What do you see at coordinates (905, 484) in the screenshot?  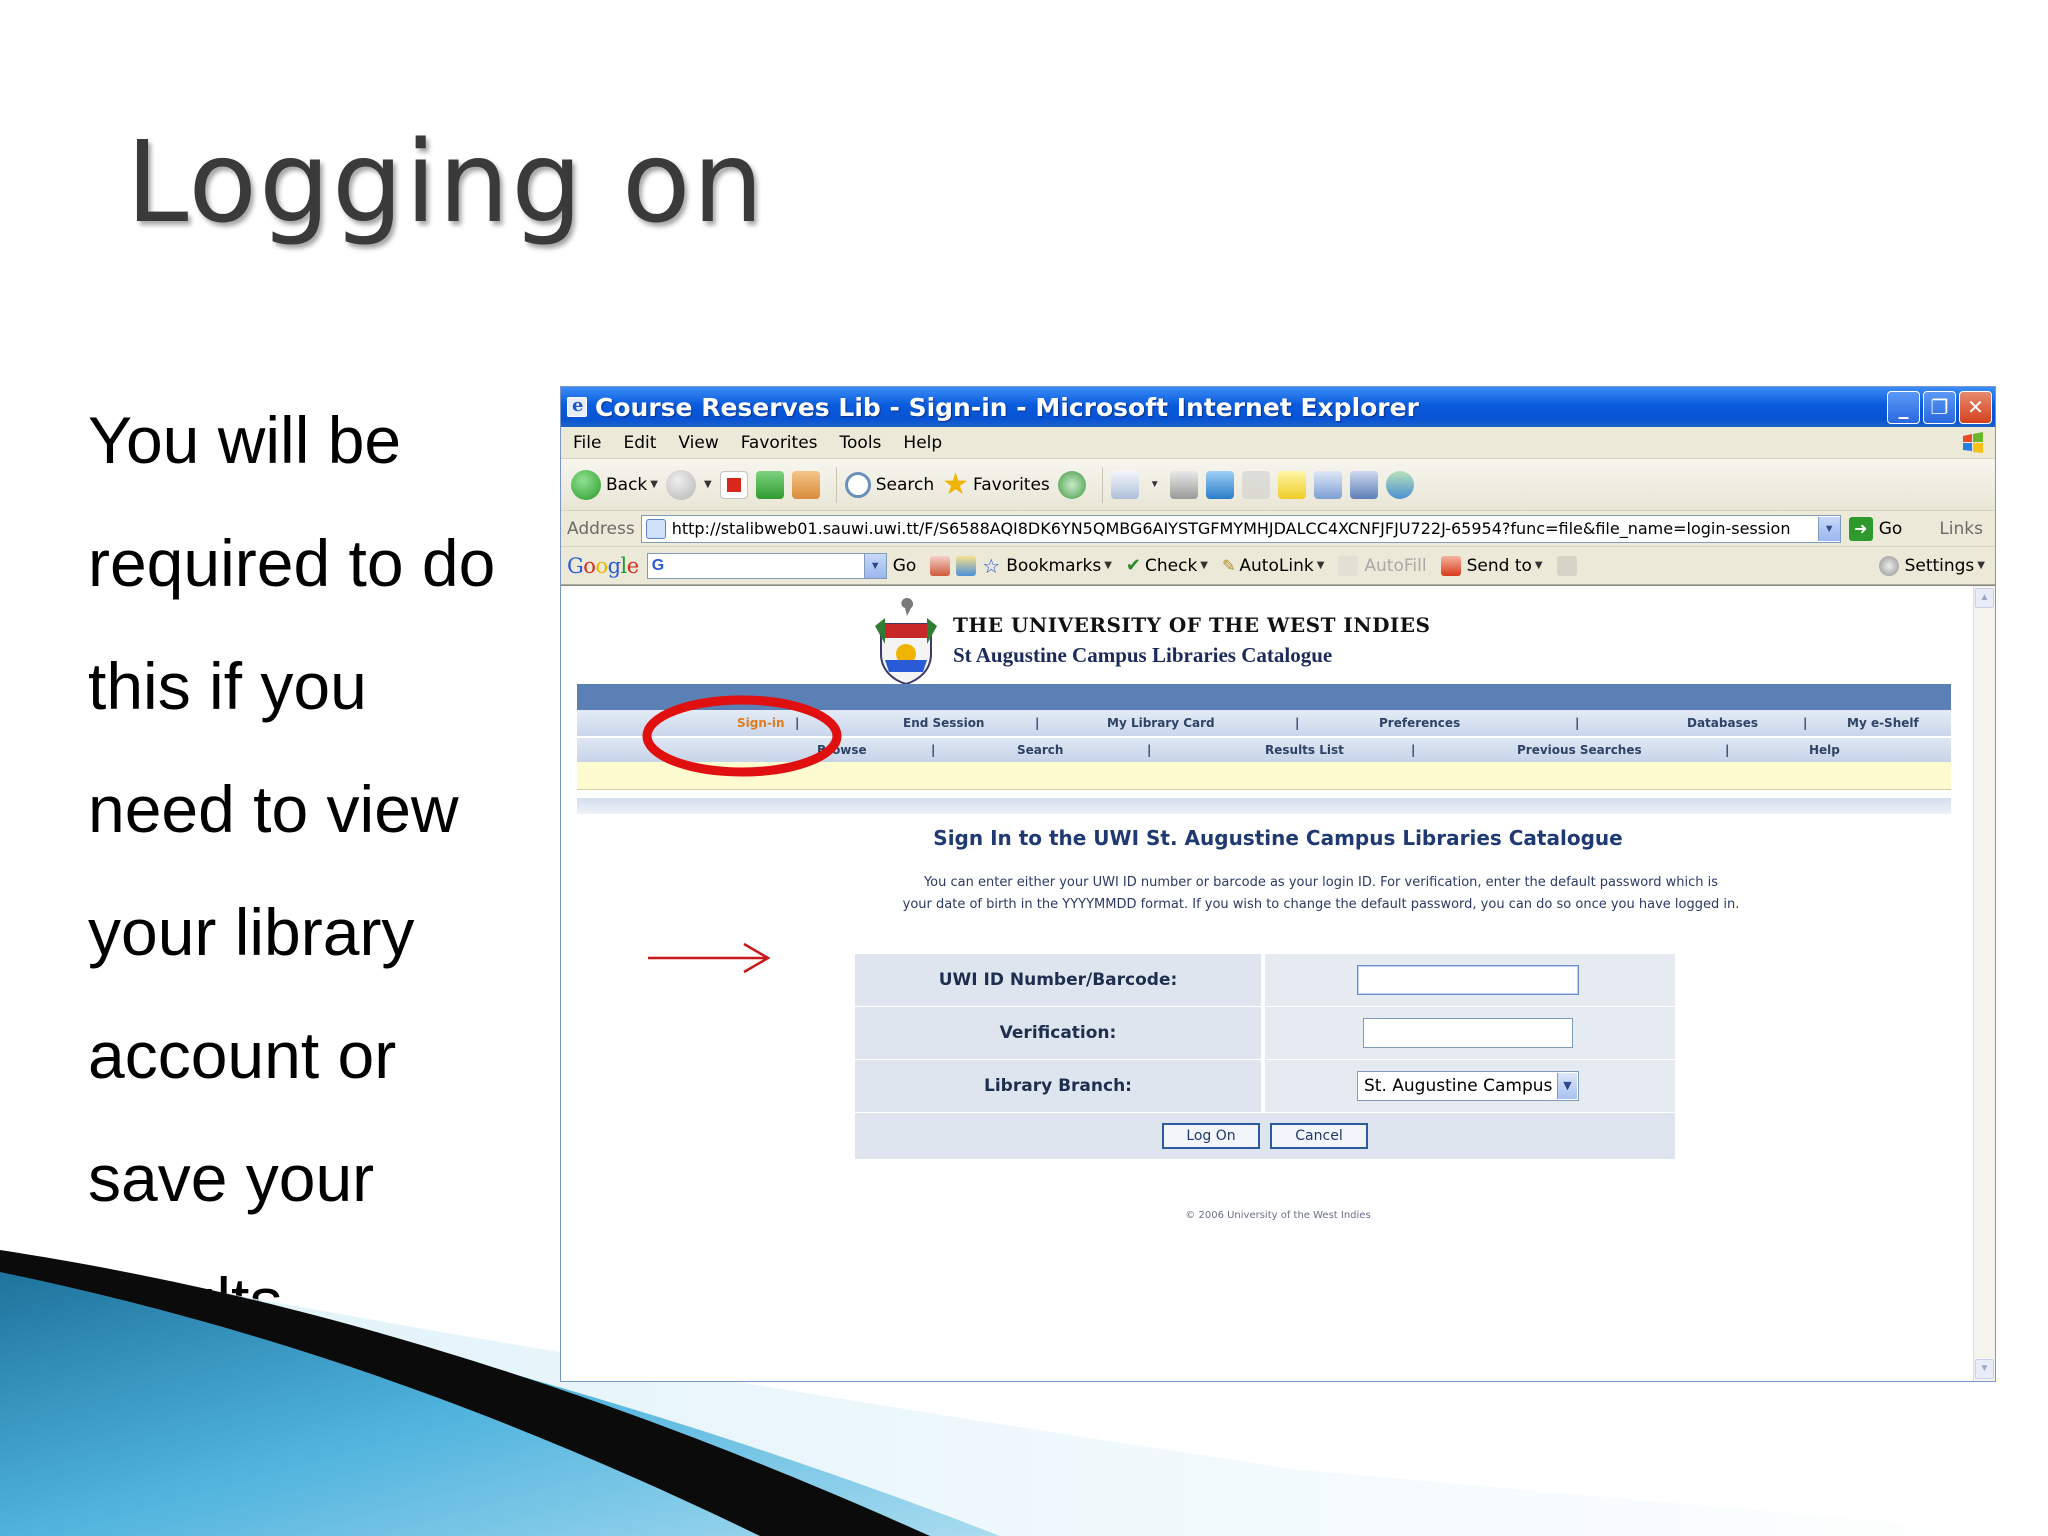 I see `search-label: Search` at bounding box center [905, 484].